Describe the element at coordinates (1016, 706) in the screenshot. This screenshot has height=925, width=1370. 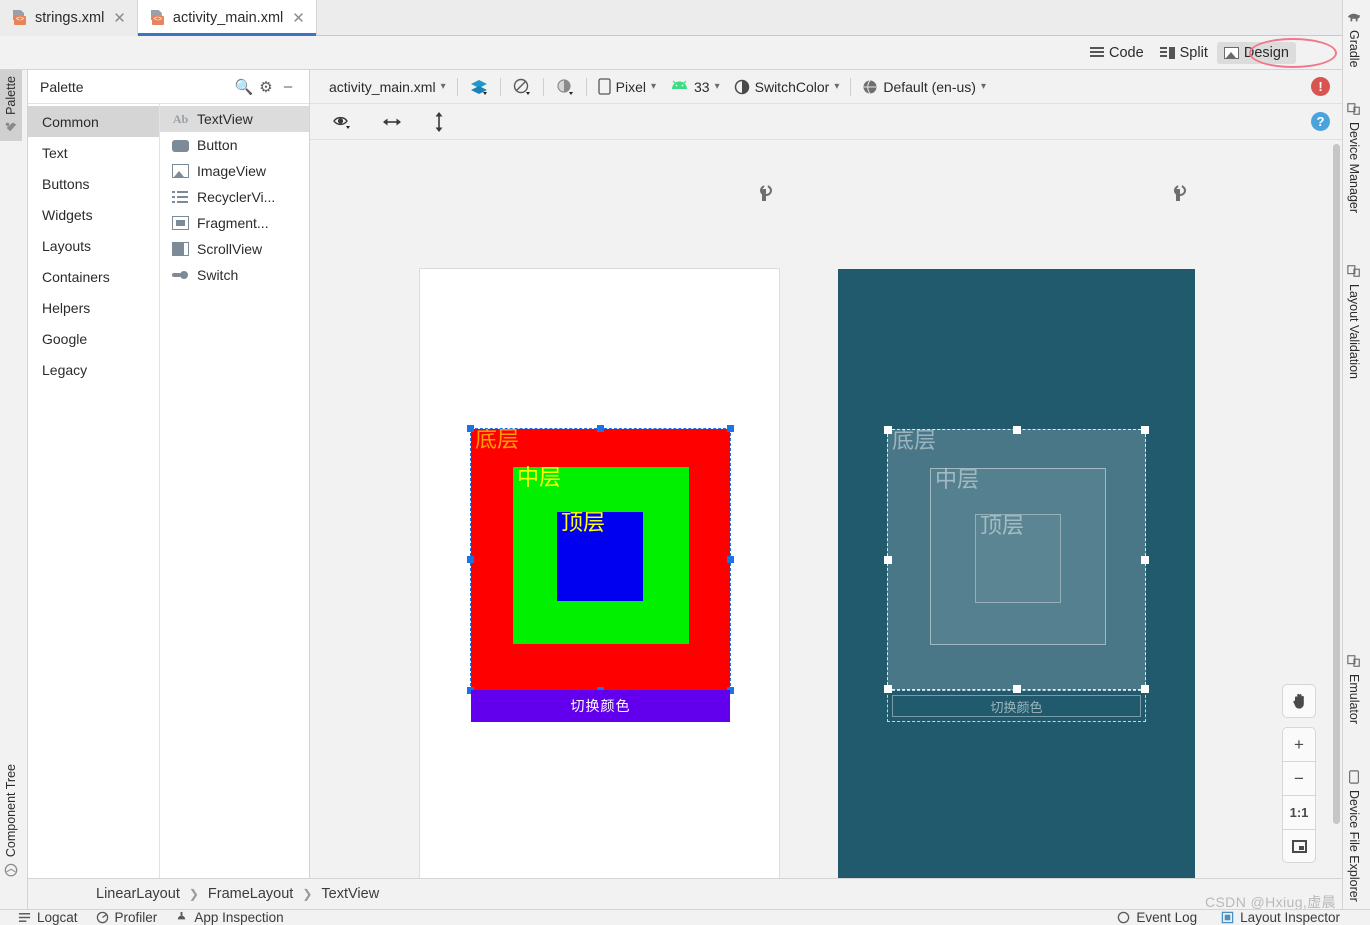
I see `switch-color-button-blueprint: 切换颜色` at that location.